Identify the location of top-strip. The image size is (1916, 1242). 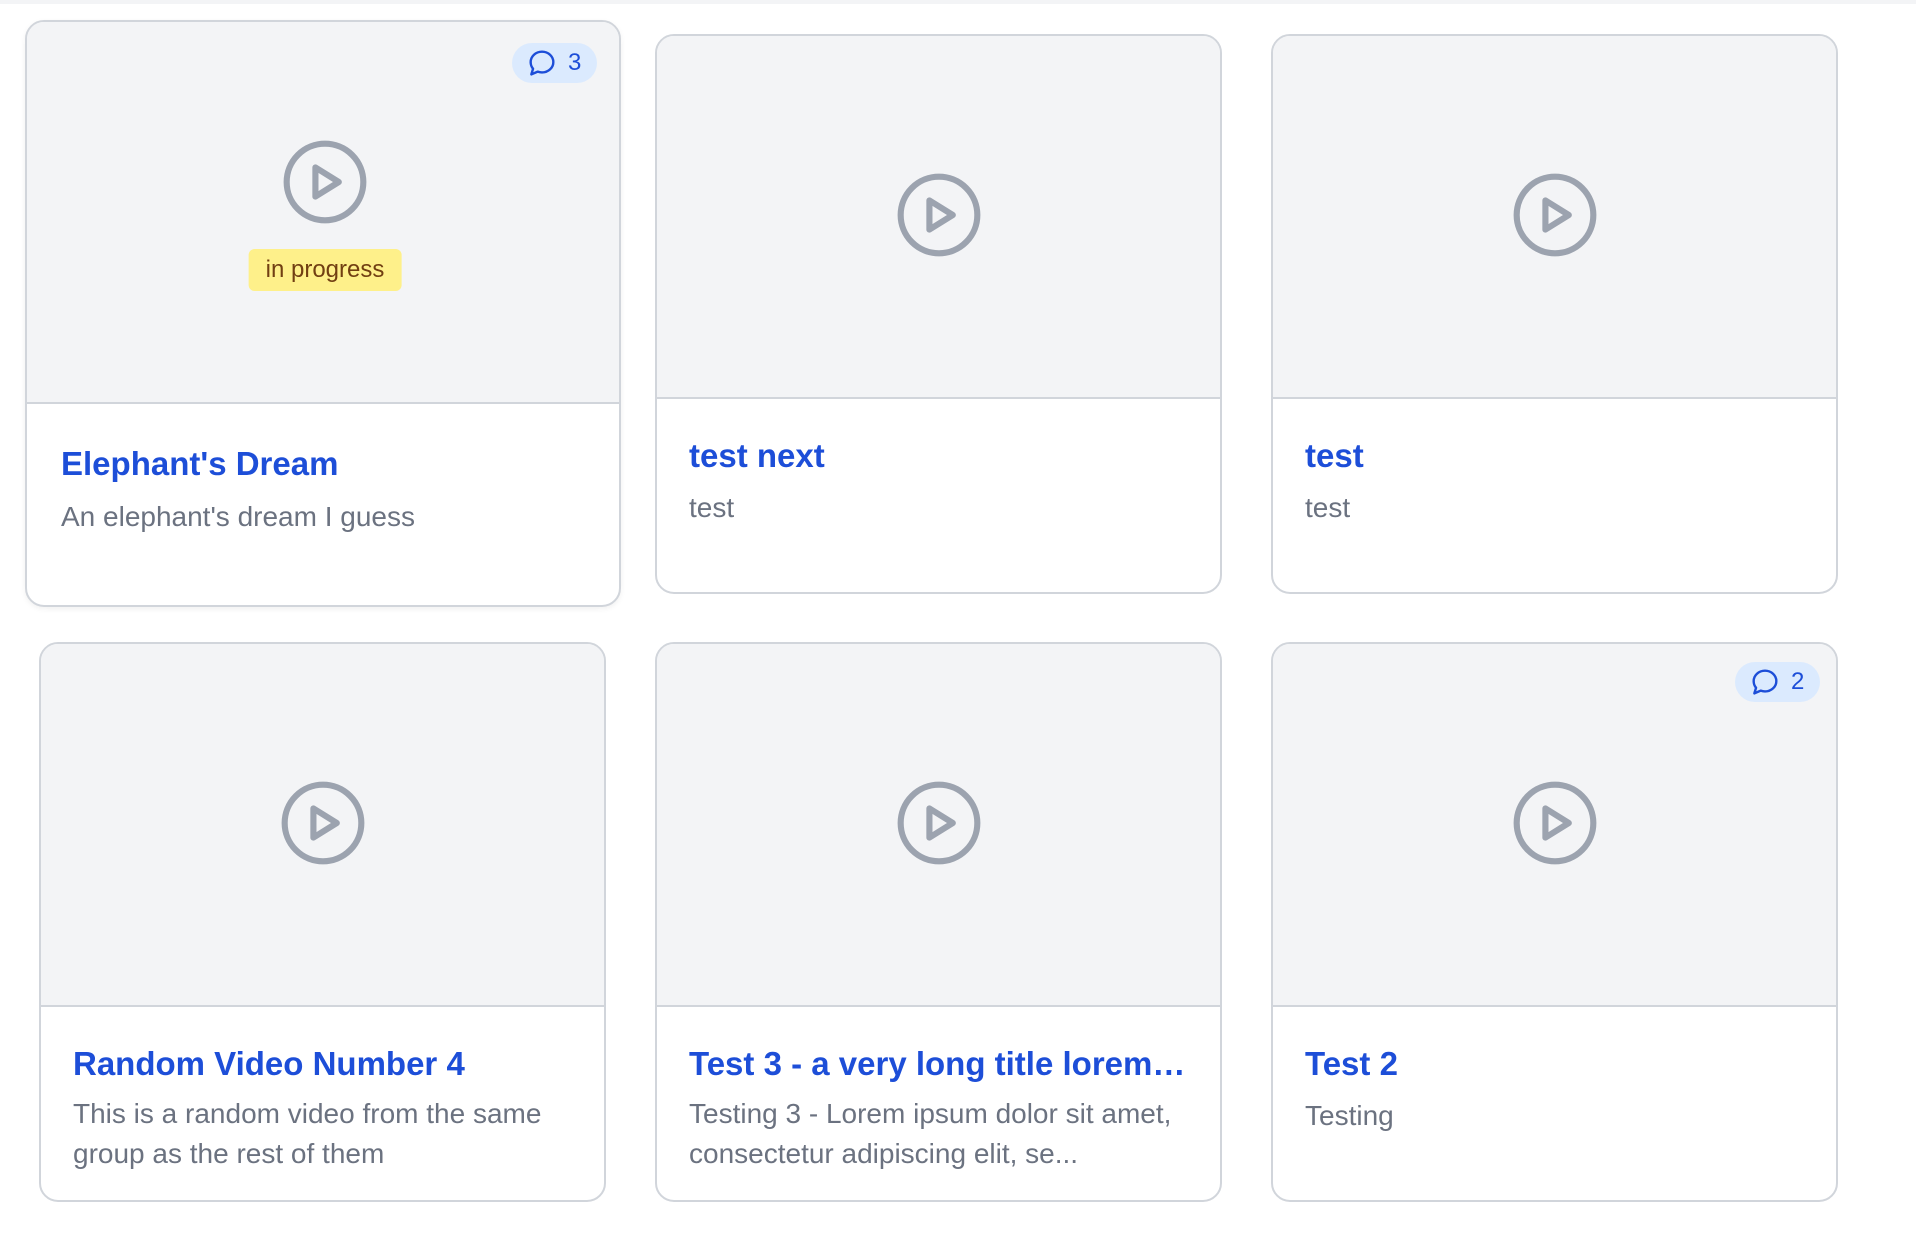
(958, 2).